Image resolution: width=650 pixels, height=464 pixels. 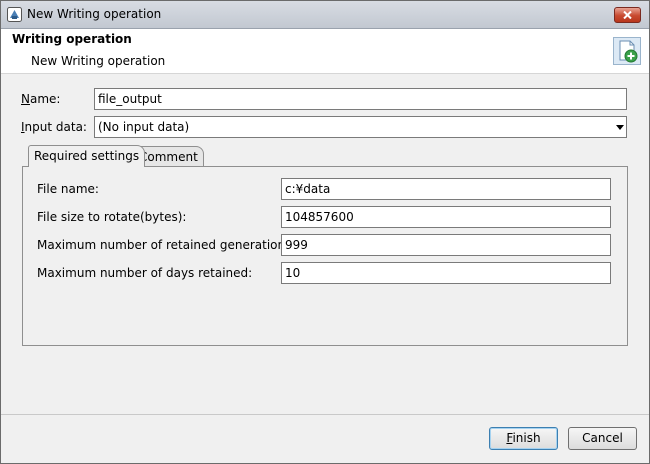 What do you see at coordinates (325, 15) in the screenshot?
I see `title-bar: New Writing operation` at bounding box center [325, 15].